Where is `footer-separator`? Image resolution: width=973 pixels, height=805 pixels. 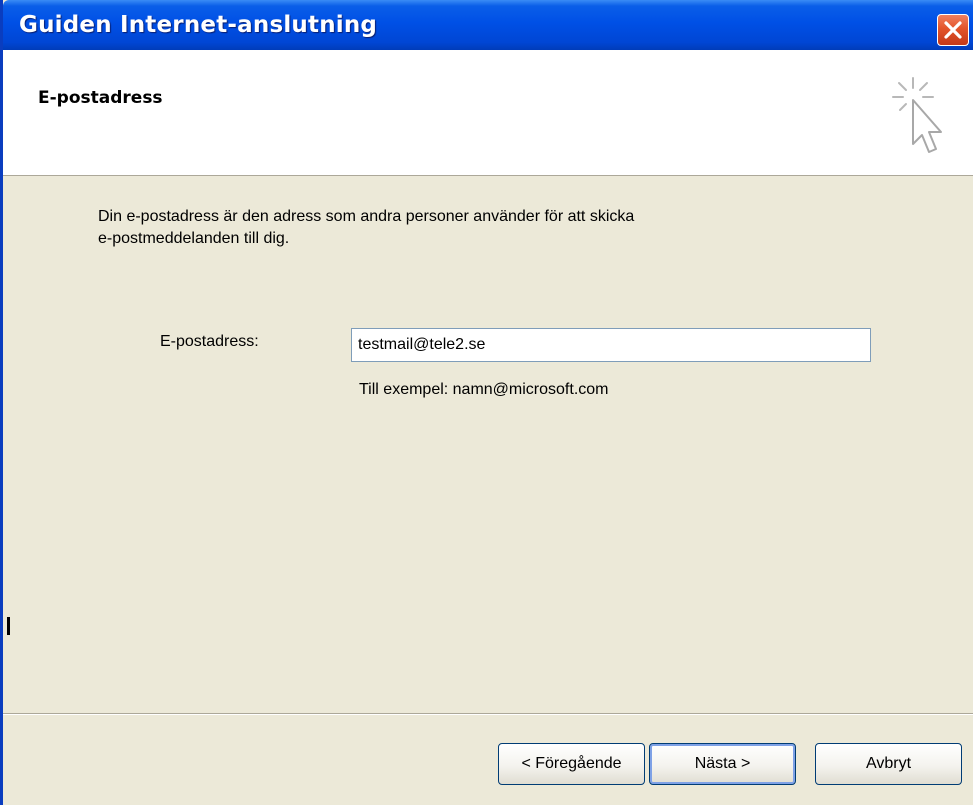 footer-separator is located at coordinates (488, 714).